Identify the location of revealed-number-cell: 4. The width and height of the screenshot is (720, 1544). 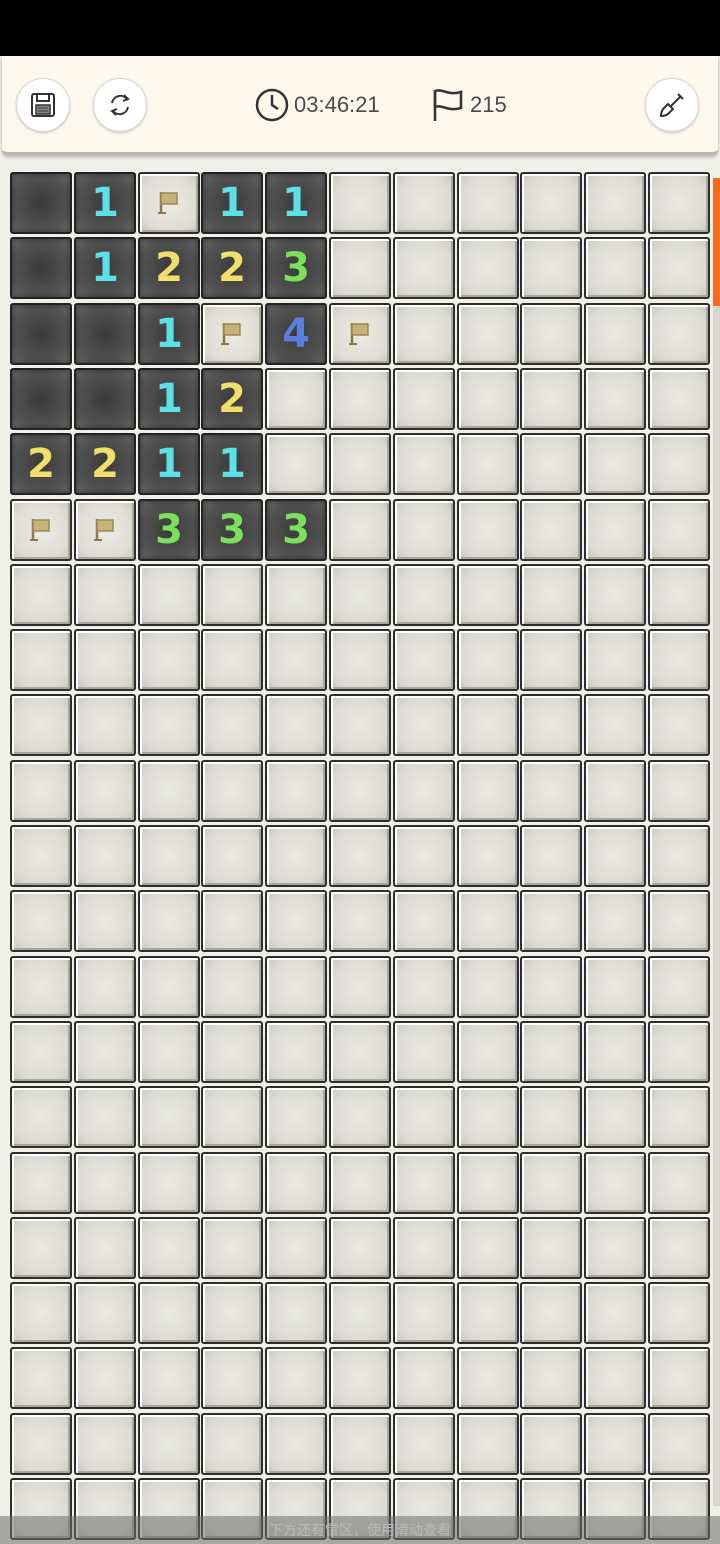
(296, 334).